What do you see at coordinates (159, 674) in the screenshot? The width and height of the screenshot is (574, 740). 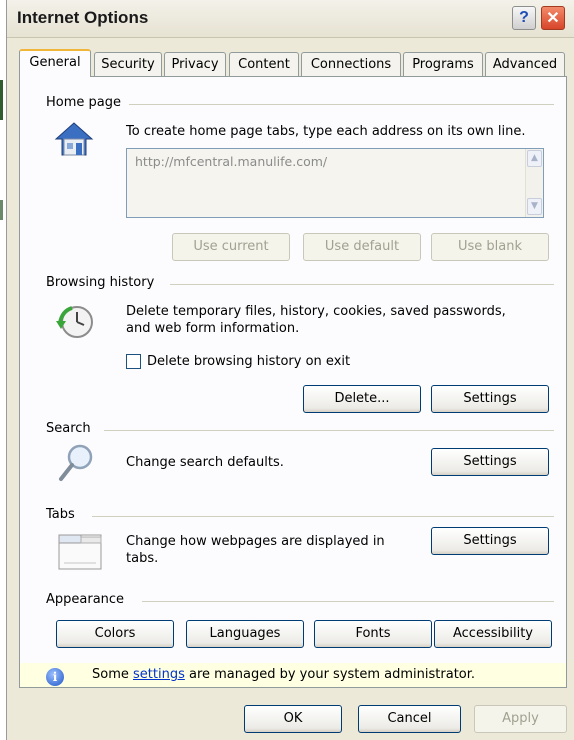 I see `settings-link: settings` at bounding box center [159, 674].